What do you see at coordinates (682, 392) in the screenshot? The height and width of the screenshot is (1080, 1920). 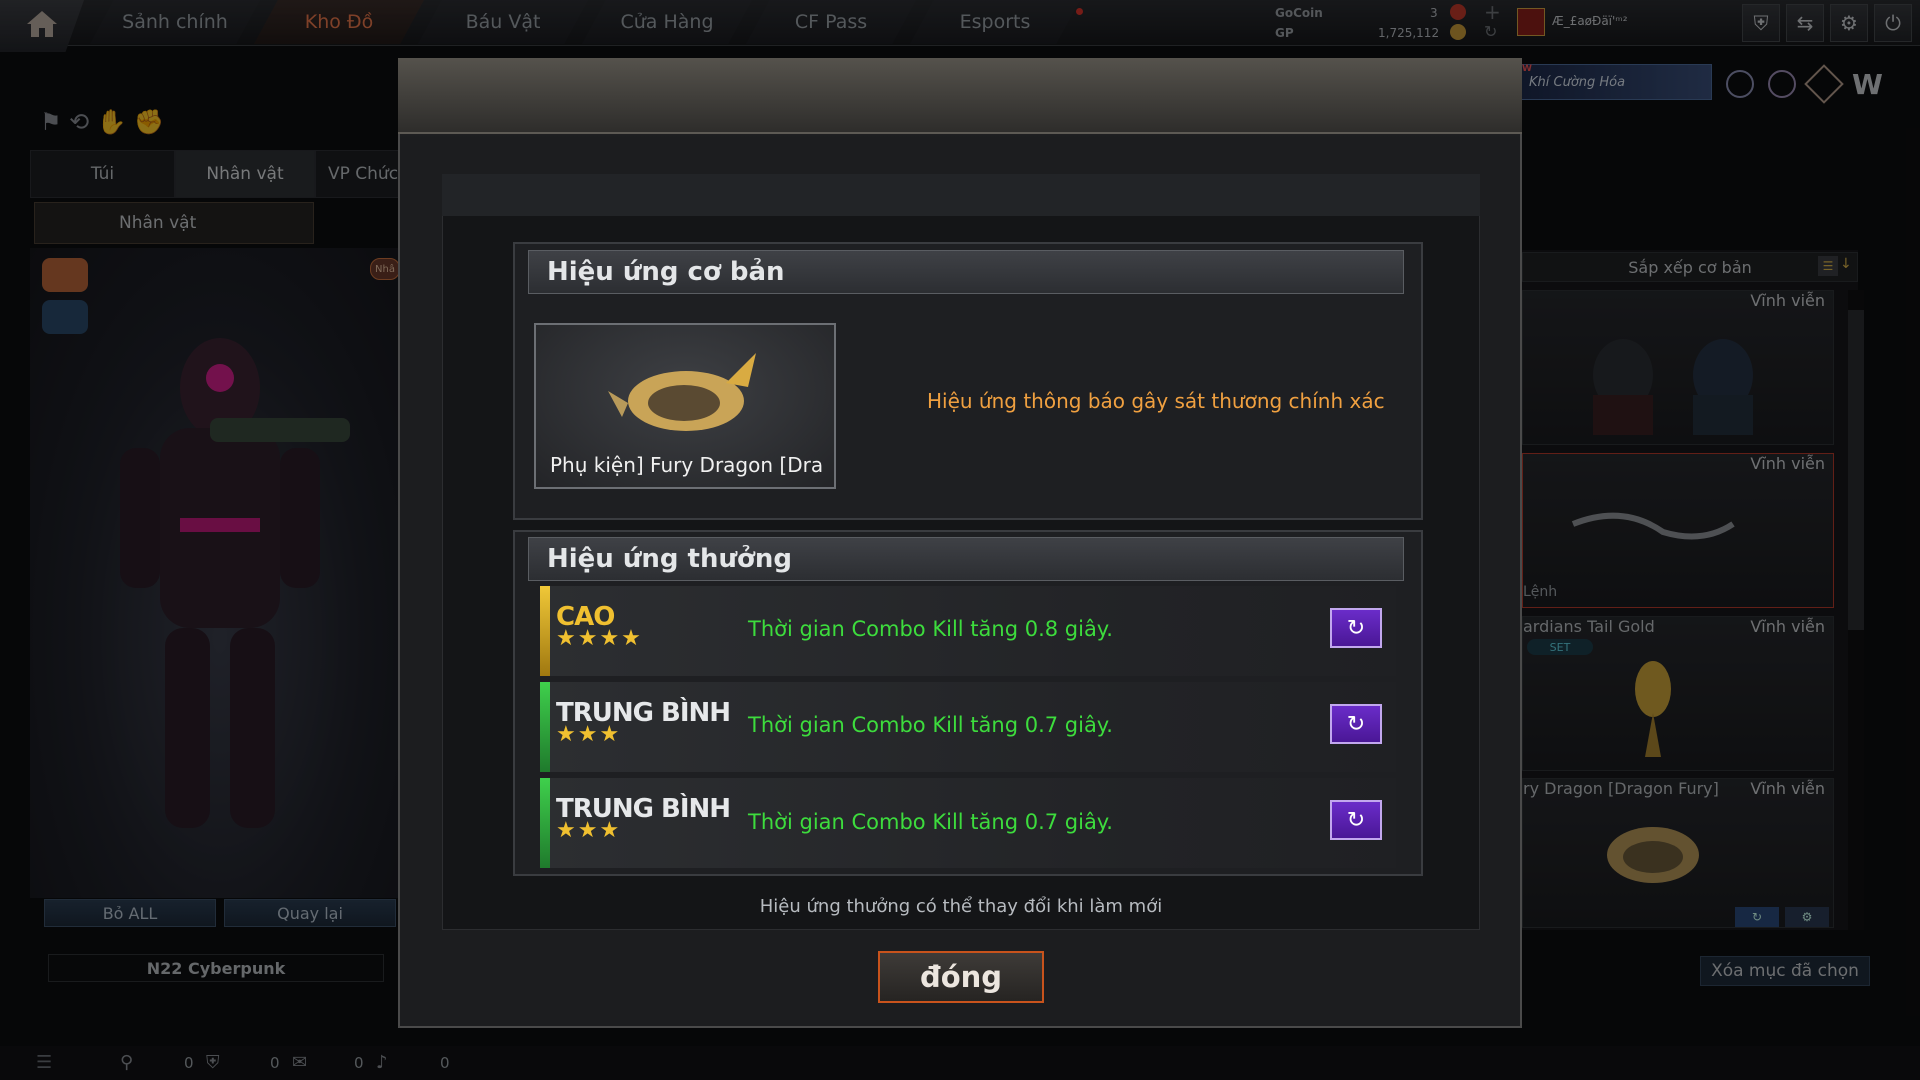 I see `dragon-accessory-image` at bounding box center [682, 392].